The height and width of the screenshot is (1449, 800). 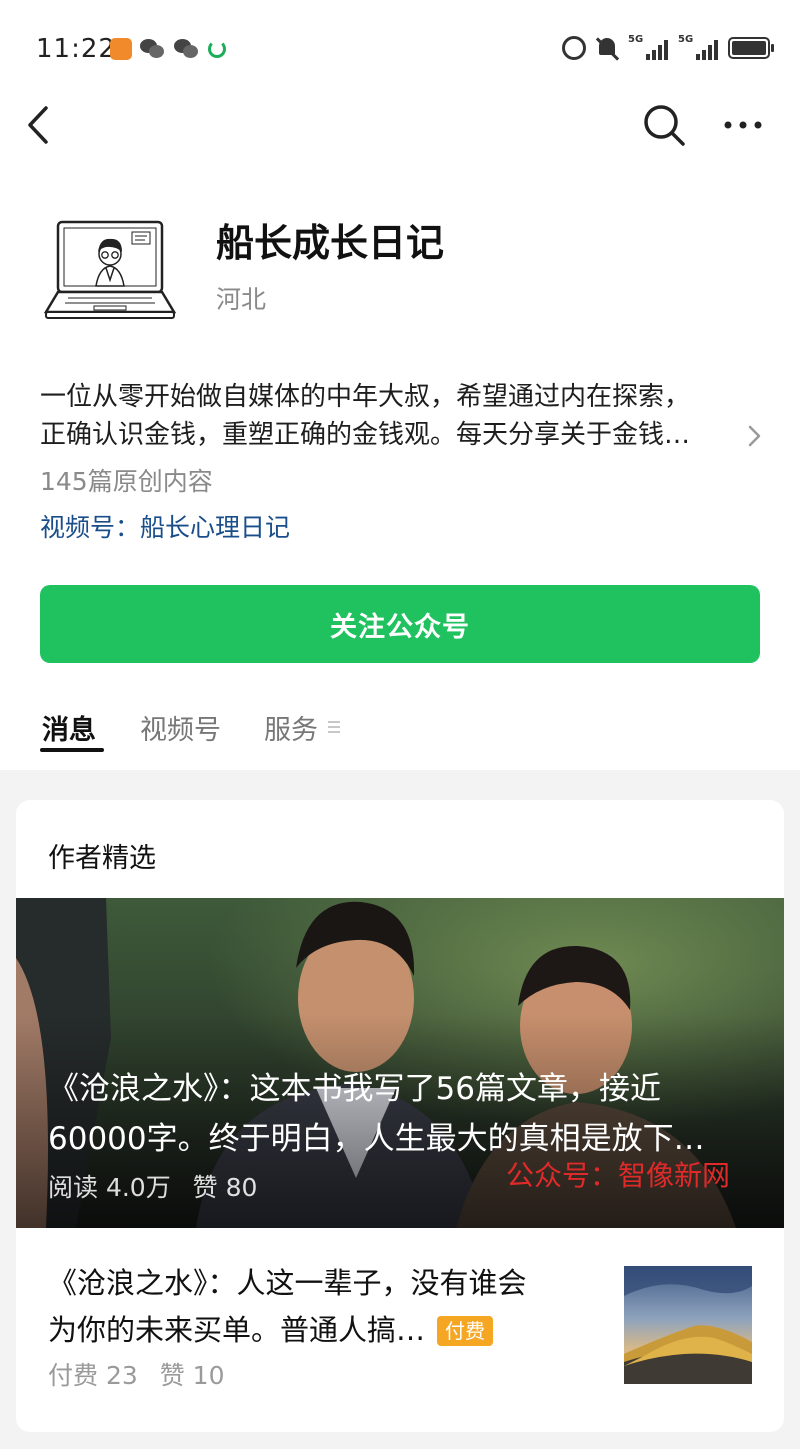 What do you see at coordinates (180, 727) in the screenshot?
I see `tab-channels: 视频号` at bounding box center [180, 727].